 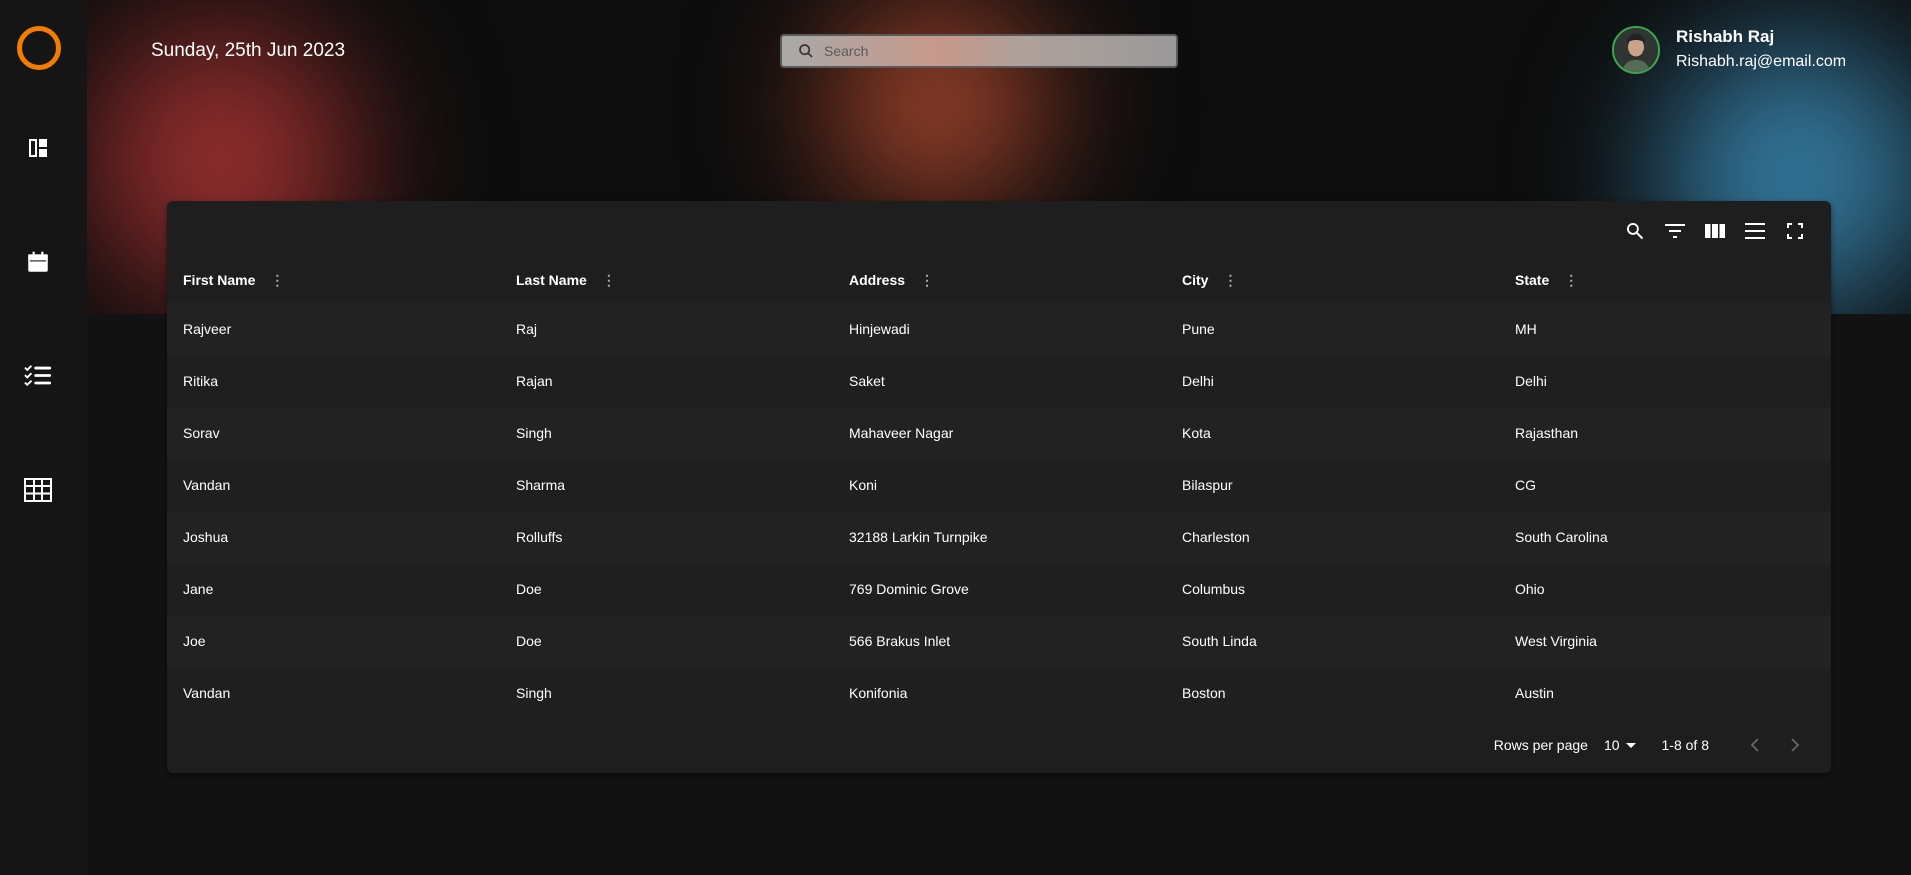 I want to click on chevron-left-icon, so click(x=1754, y=745).